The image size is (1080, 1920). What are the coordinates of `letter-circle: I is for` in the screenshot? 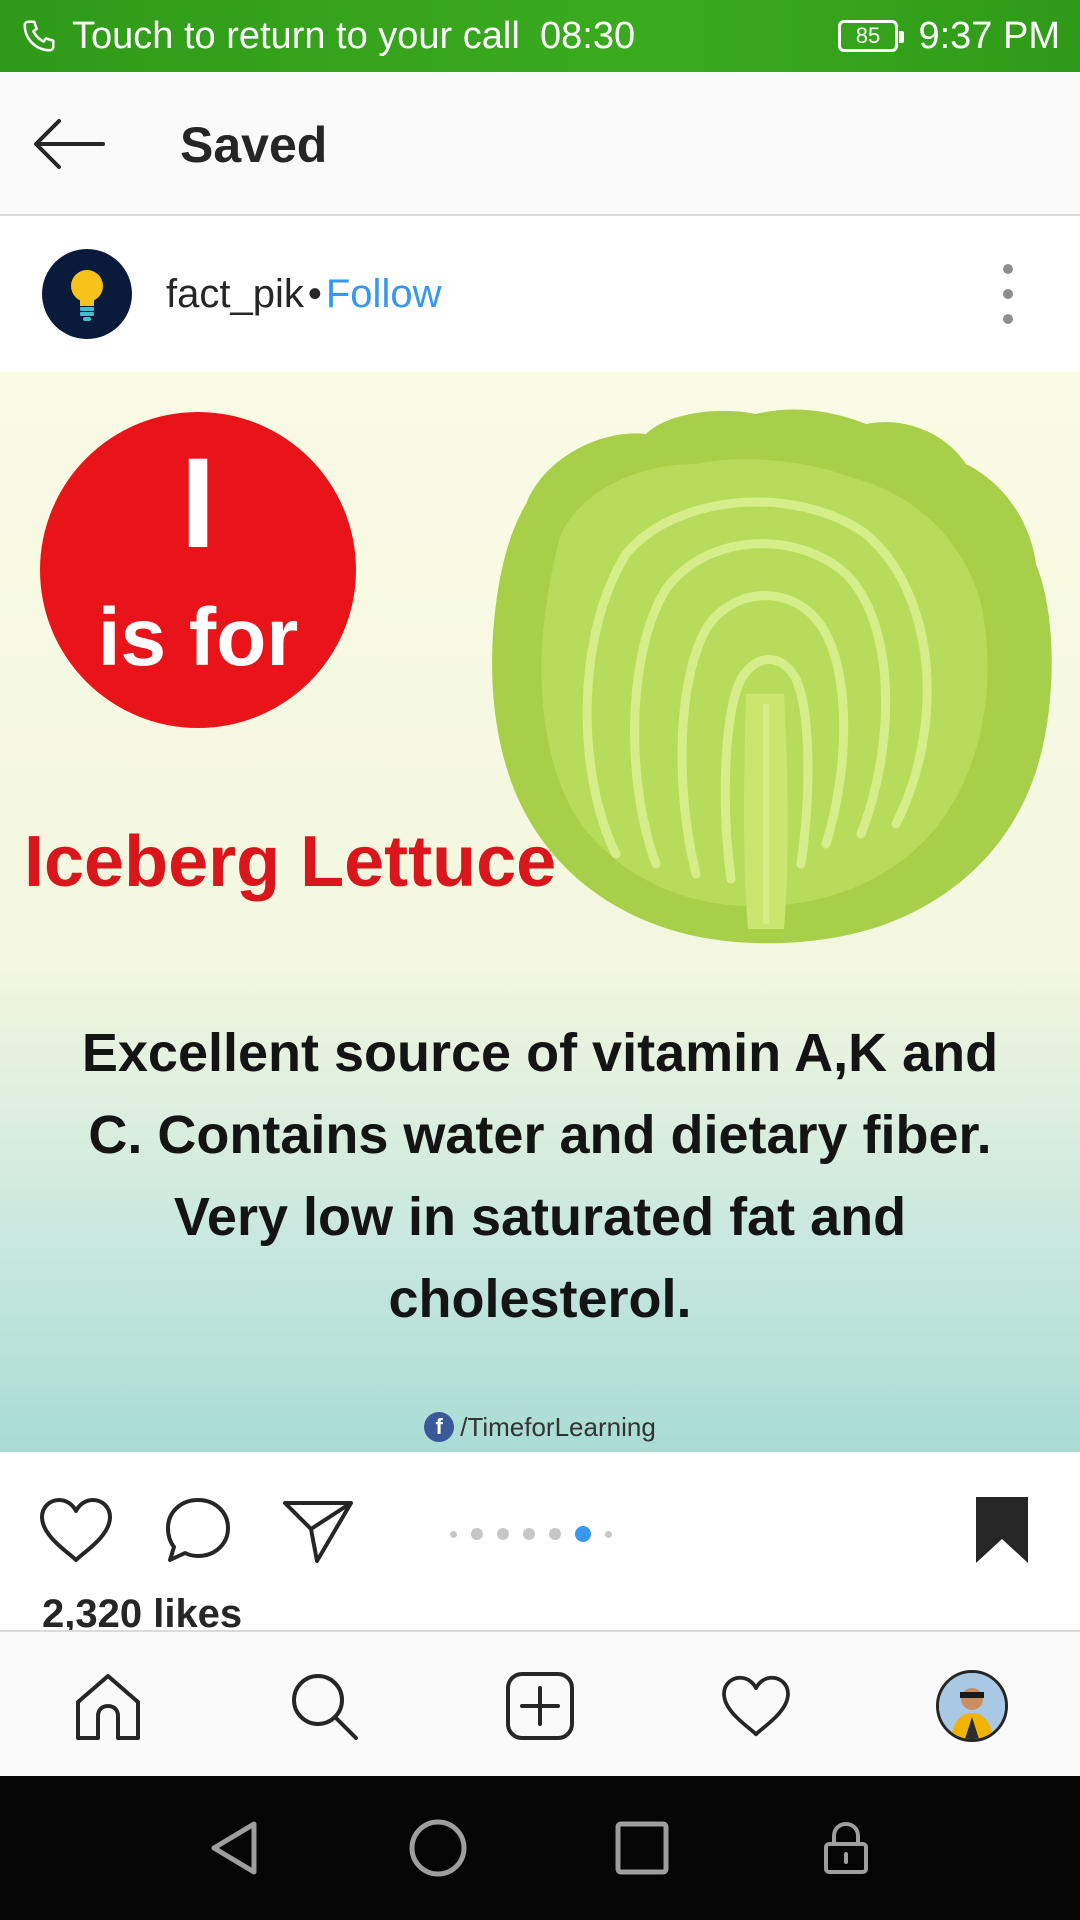 It's located at (198, 570).